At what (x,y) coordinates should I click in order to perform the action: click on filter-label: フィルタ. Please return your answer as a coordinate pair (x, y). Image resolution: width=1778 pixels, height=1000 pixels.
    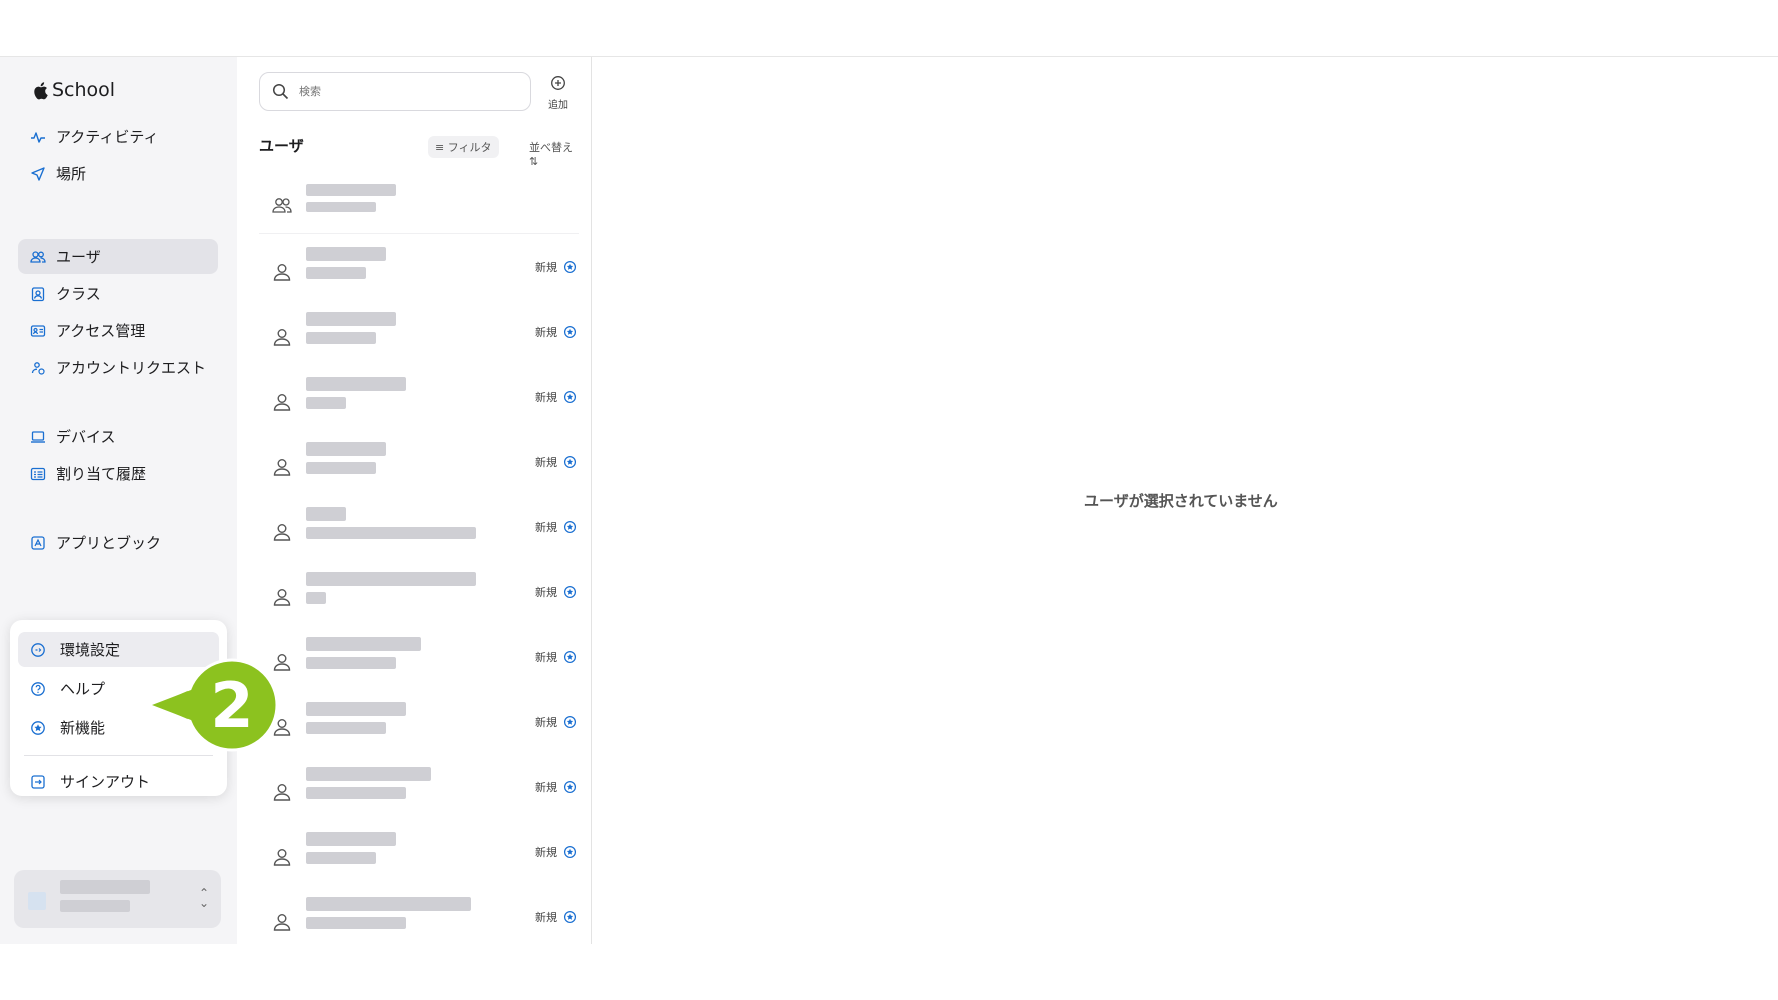
    Looking at the image, I should click on (469, 147).